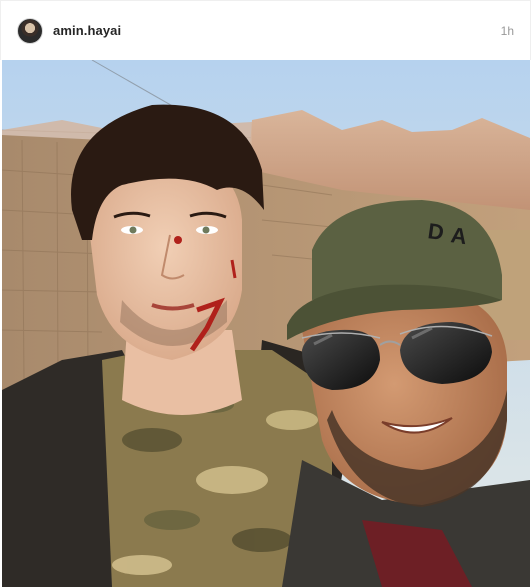 The width and height of the screenshot is (531, 587). Describe the element at coordinates (87, 30) in the screenshot. I see `username-link: amin.hayai` at that location.